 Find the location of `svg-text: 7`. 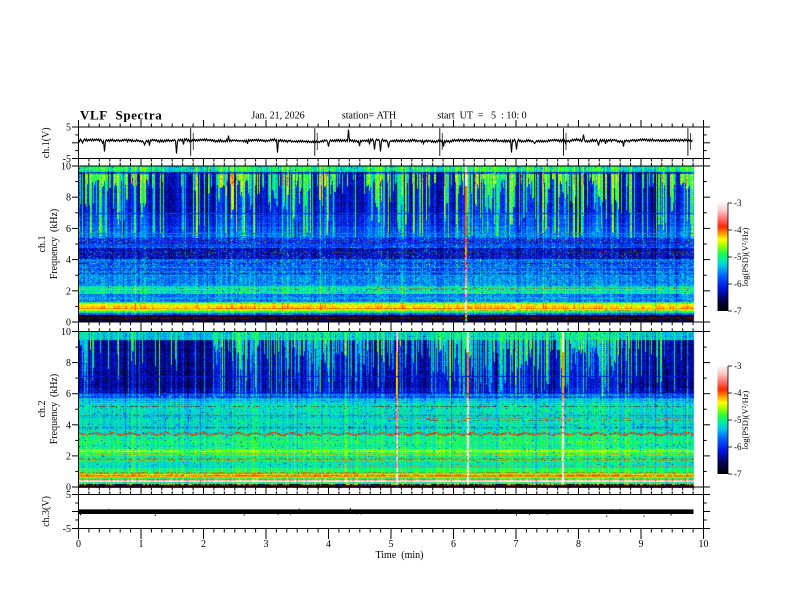

svg-text: 7 is located at coordinates (516, 544).